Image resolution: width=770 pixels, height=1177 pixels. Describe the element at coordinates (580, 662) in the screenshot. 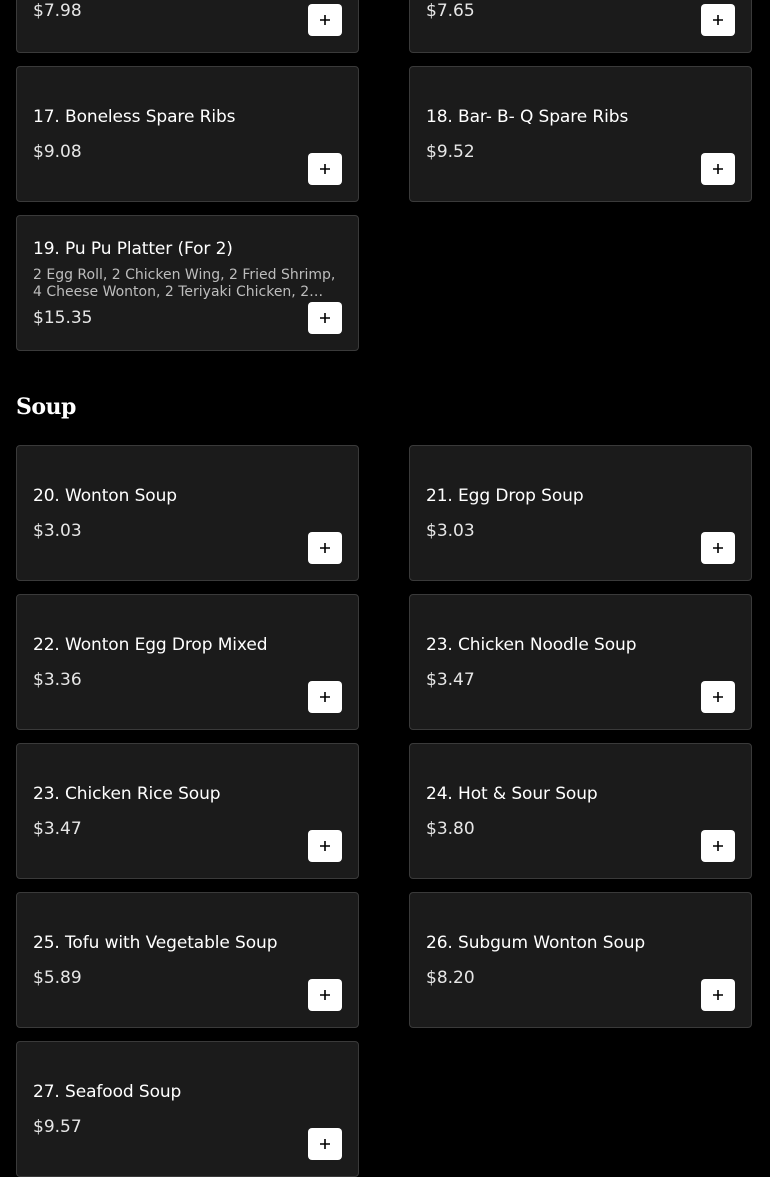

I see `menu-item-card: 23. Chicken Noodle Soup $3.47` at that location.